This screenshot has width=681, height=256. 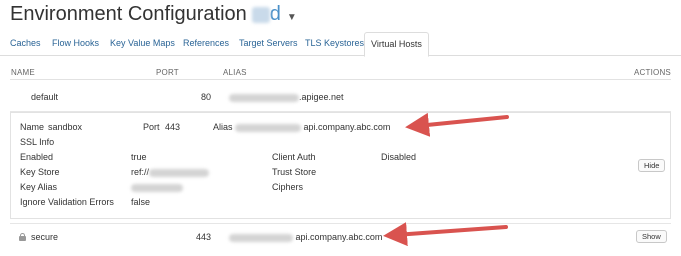 What do you see at coordinates (142, 44) in the screenshot?
I see `tab-key-value-maps: Key Value Maps` at bounding box center [142, 44].